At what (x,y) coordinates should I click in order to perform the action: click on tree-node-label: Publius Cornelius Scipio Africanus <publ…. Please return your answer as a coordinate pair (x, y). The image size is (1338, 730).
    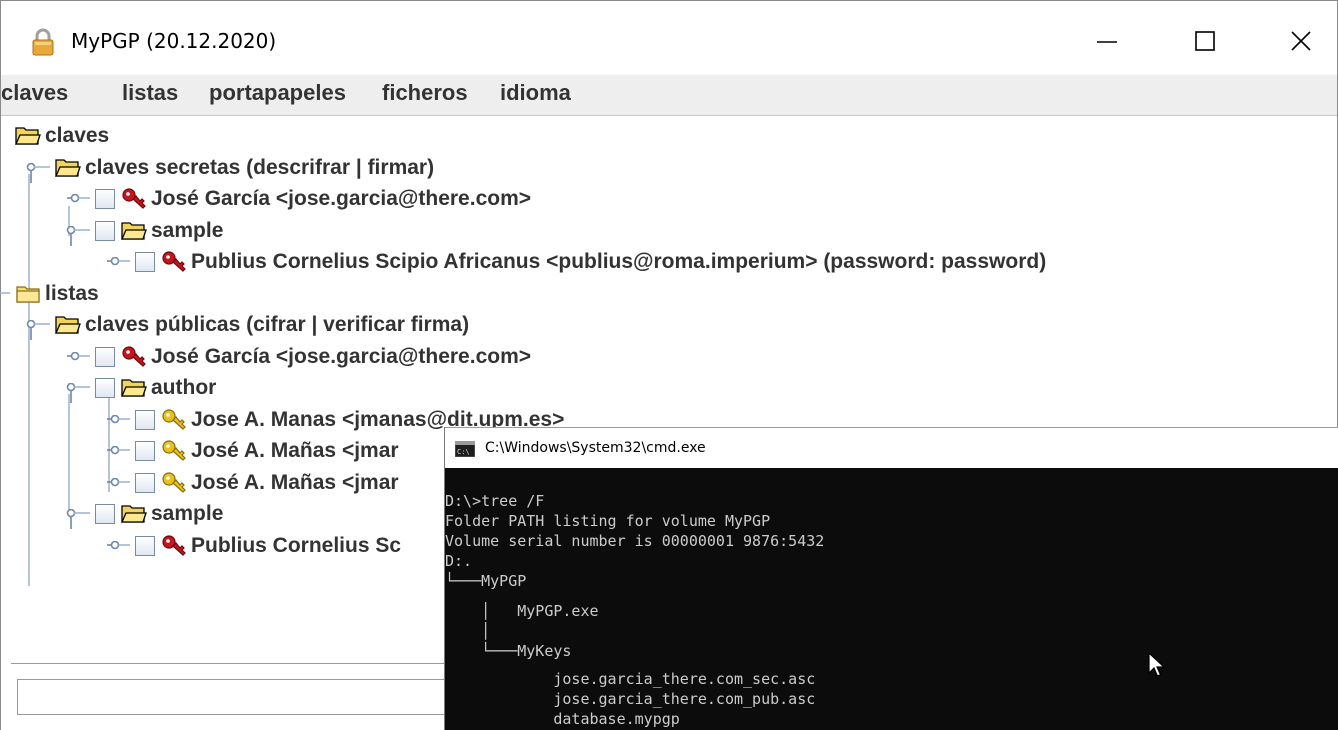
    Looking at the image, I should click on (619, 261).